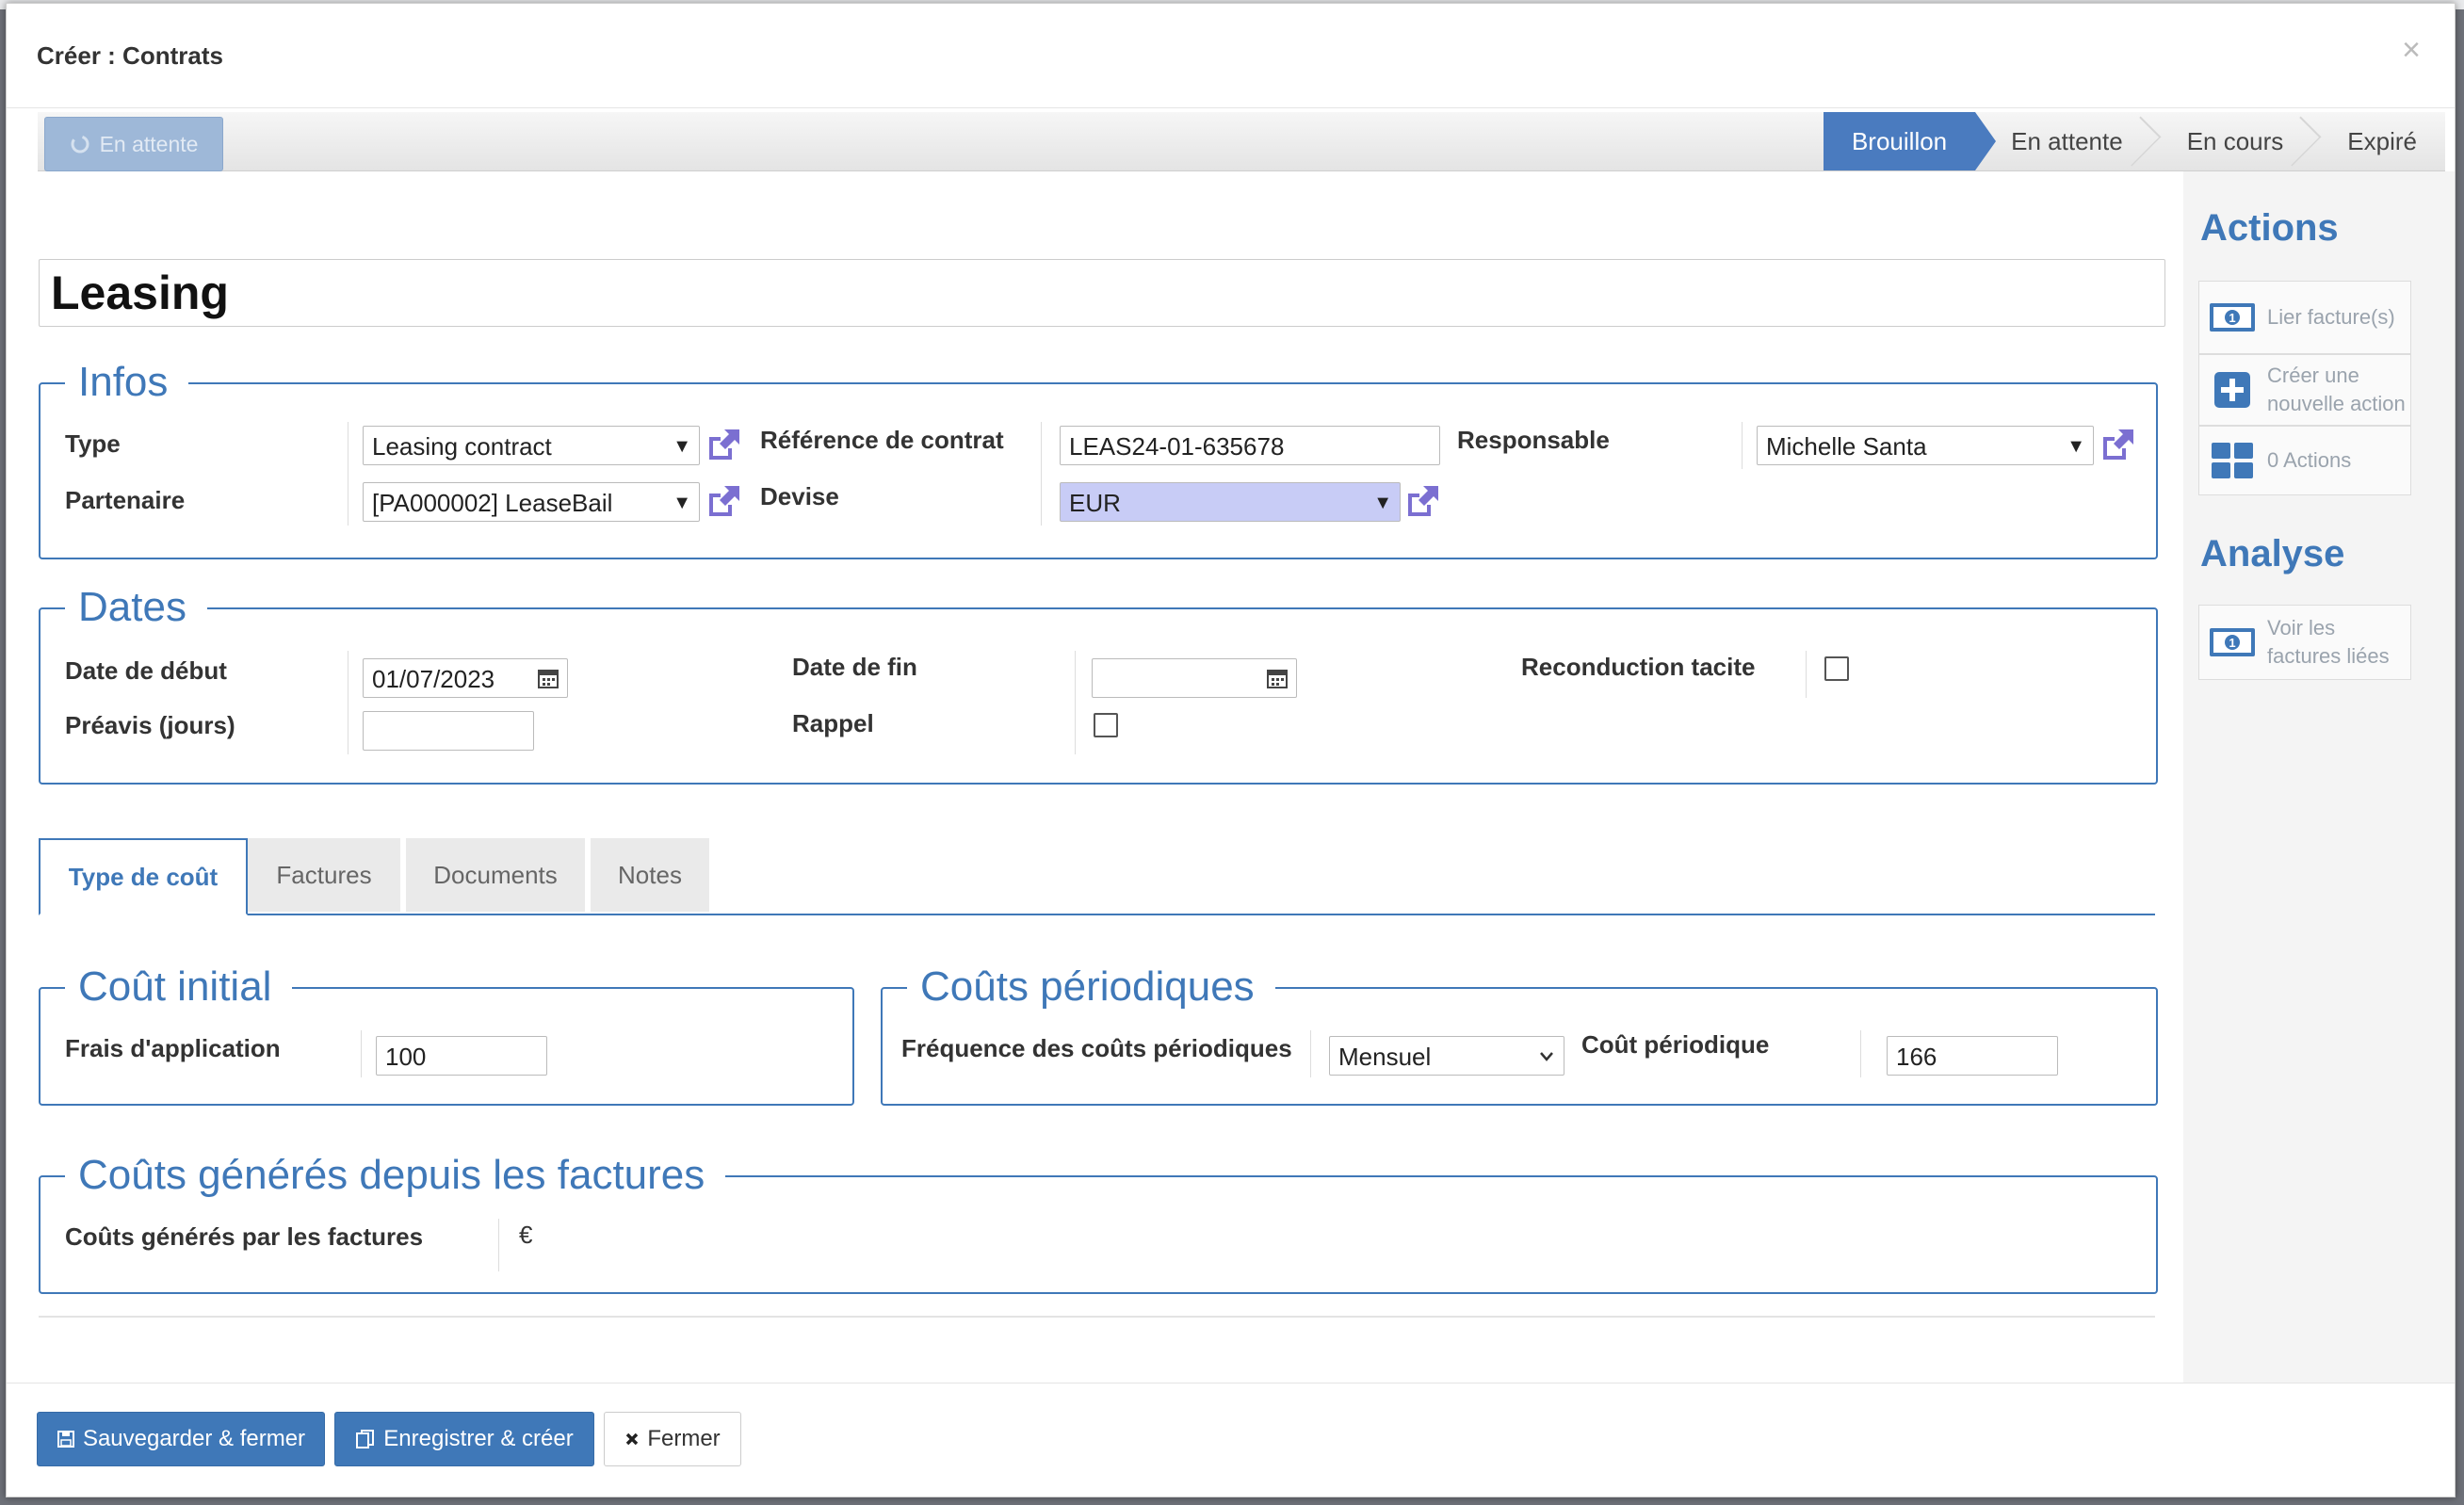  Describe the element at coordinates (1097, 876) in the screenshot. I see `tab-bar: Type de coût Factures Documents Notes` at that location.